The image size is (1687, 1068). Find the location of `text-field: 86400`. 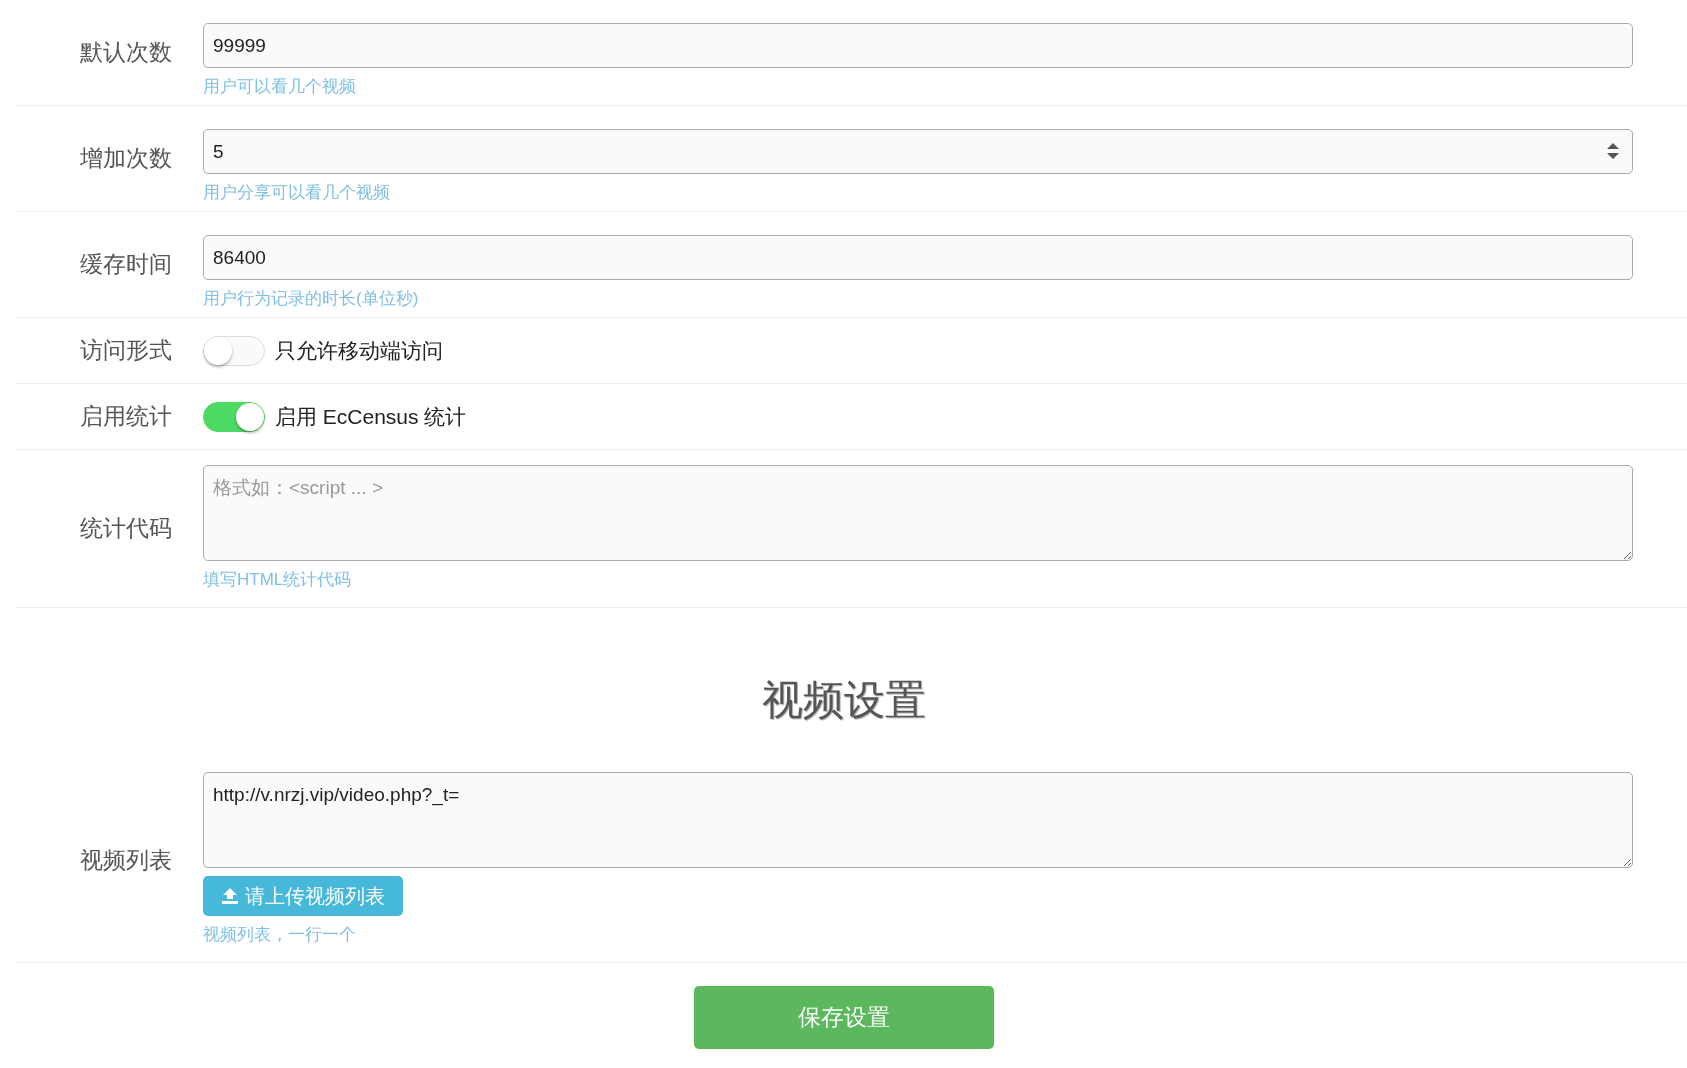

text-field: 86400 is located at coordinates (918, 257).